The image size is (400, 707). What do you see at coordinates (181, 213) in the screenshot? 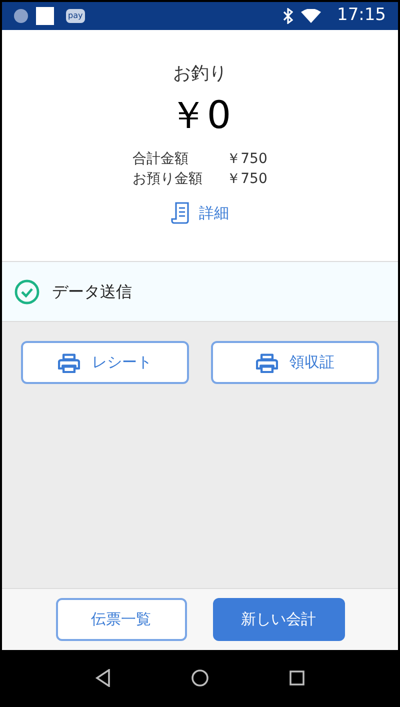
I see `receipt-icon` at bounding box center [181, 213].